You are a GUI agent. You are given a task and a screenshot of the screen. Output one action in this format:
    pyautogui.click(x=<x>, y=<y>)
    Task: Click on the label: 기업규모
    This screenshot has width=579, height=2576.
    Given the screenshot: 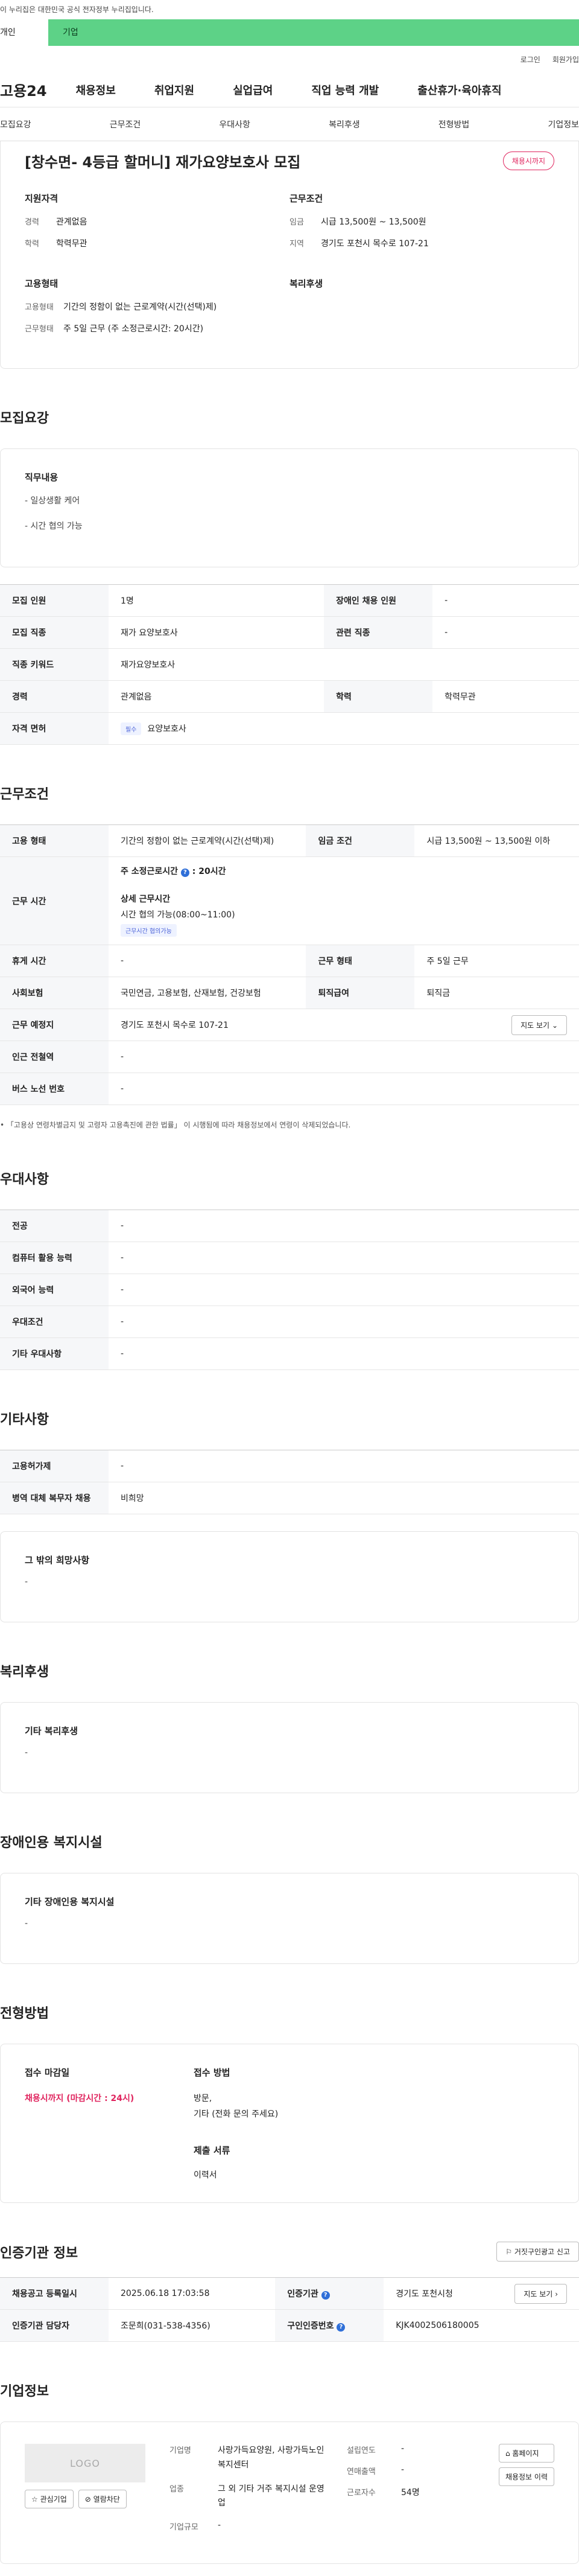 What is the action you would take?
    pyautogui.click(x=183, y=2528)
    